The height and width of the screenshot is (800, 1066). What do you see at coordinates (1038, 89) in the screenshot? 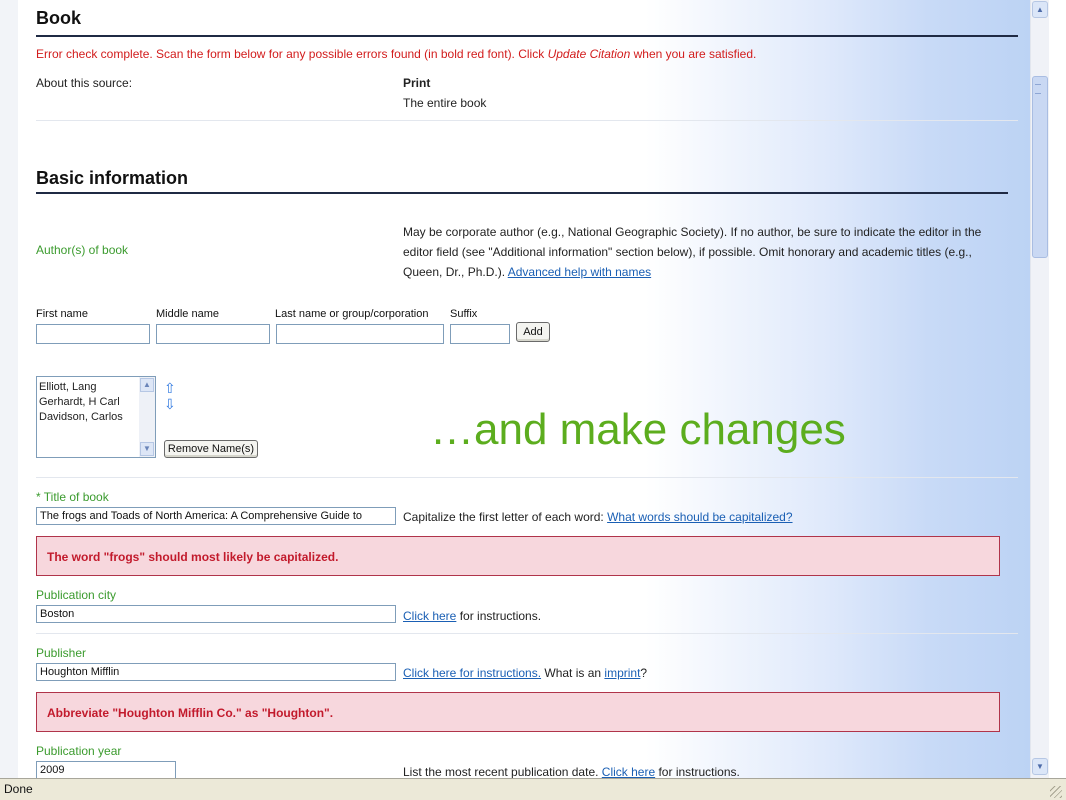
I see `scrollbar-grip` at bounding box center [1038, 89].